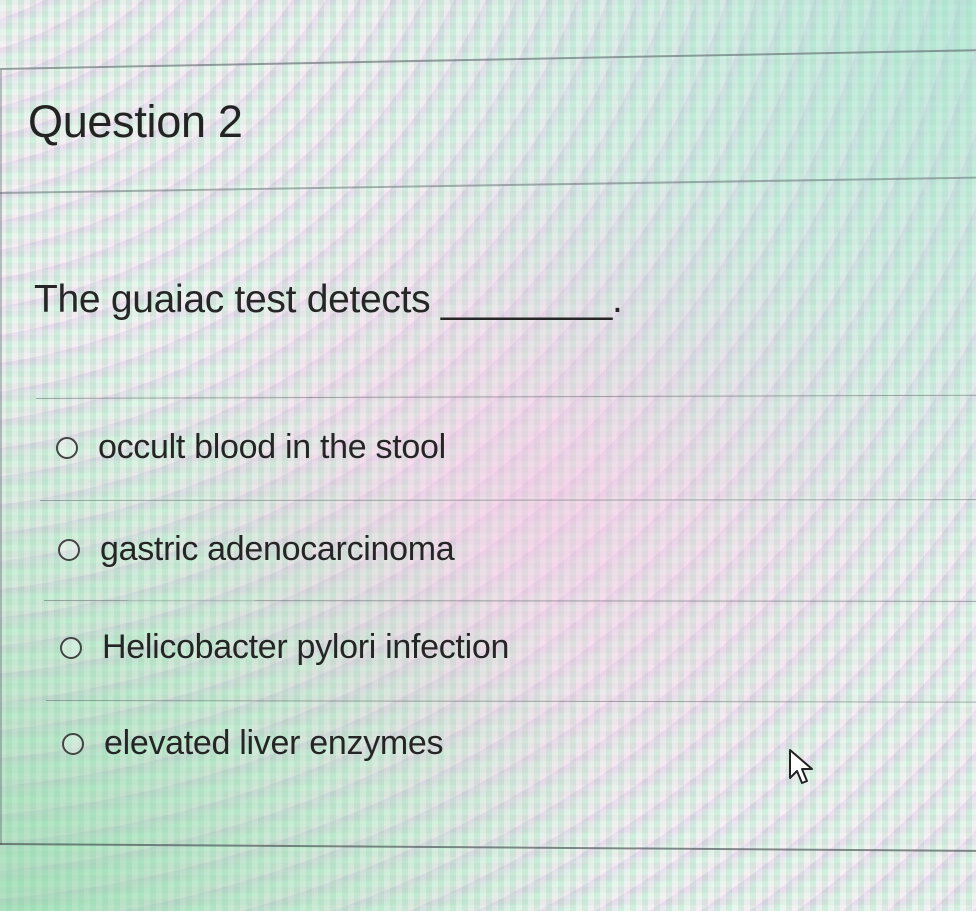  What do you see at coordinates (488, 185) in the screenshot?
I see `title-divider` at bounding box center [488, 185].